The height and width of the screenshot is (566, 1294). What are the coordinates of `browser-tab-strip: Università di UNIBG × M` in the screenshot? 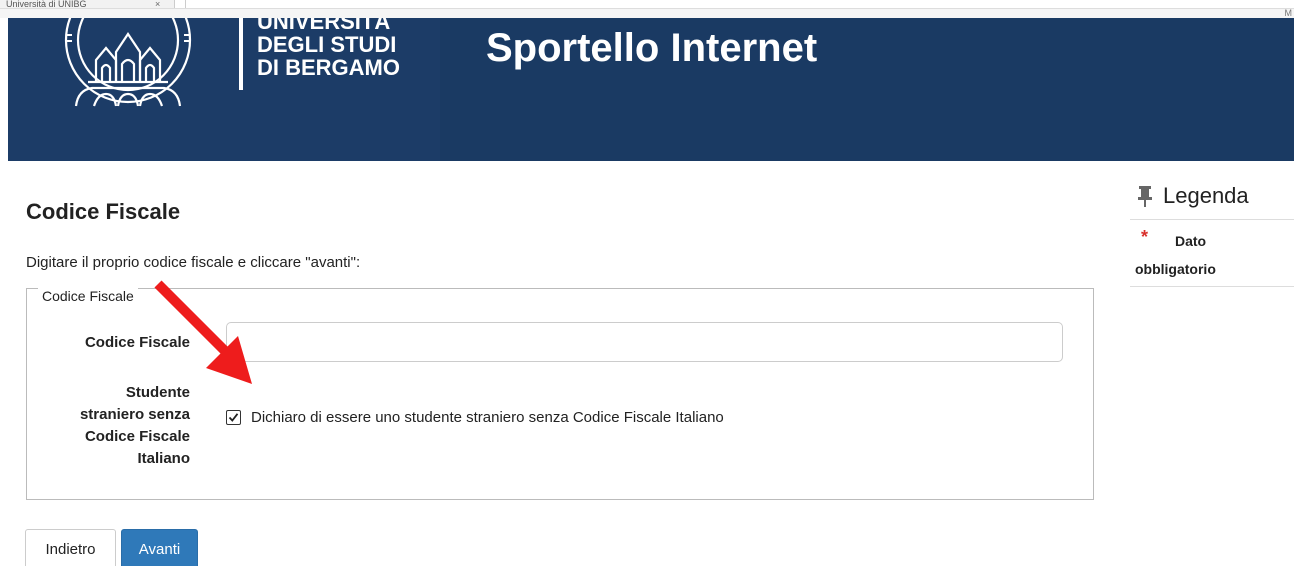 It's located at (647, 9).